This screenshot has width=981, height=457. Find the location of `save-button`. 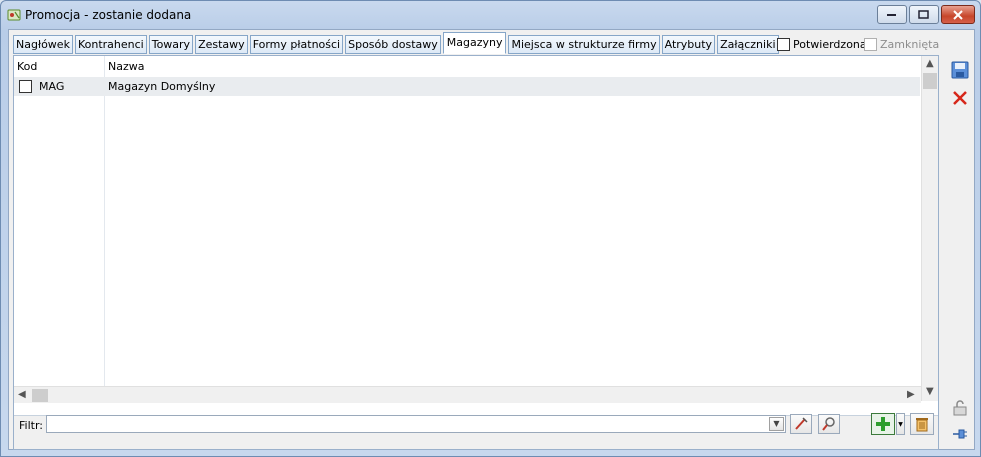

save-button is located at coordinates (960, 70).